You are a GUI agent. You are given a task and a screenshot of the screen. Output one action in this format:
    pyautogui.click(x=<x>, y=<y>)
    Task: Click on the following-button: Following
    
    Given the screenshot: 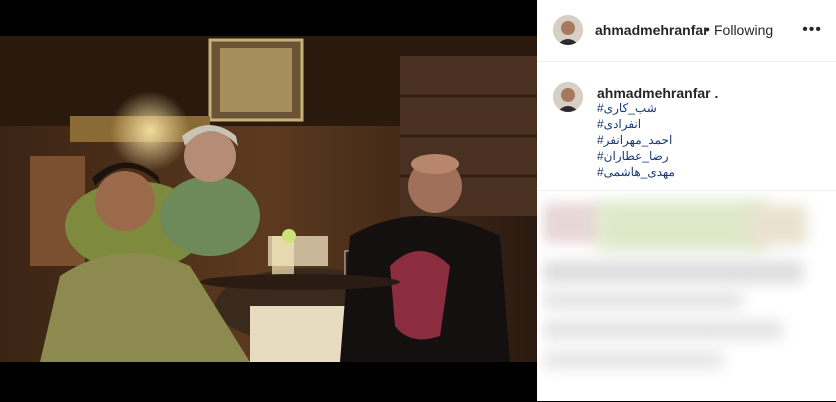 What is the action you would take?
    pyautogui.click(x=743, y=30)
    